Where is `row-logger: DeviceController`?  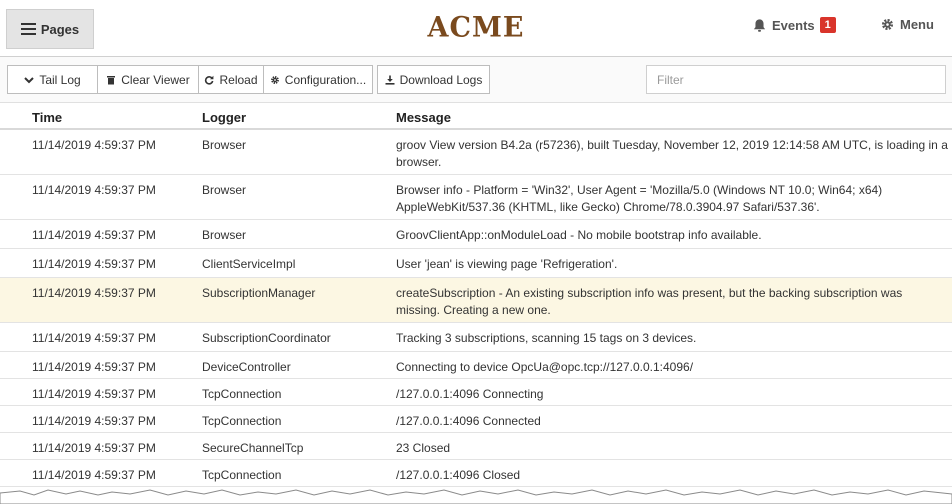 row-logger: DeviceController is located at coordinates (246, 367).